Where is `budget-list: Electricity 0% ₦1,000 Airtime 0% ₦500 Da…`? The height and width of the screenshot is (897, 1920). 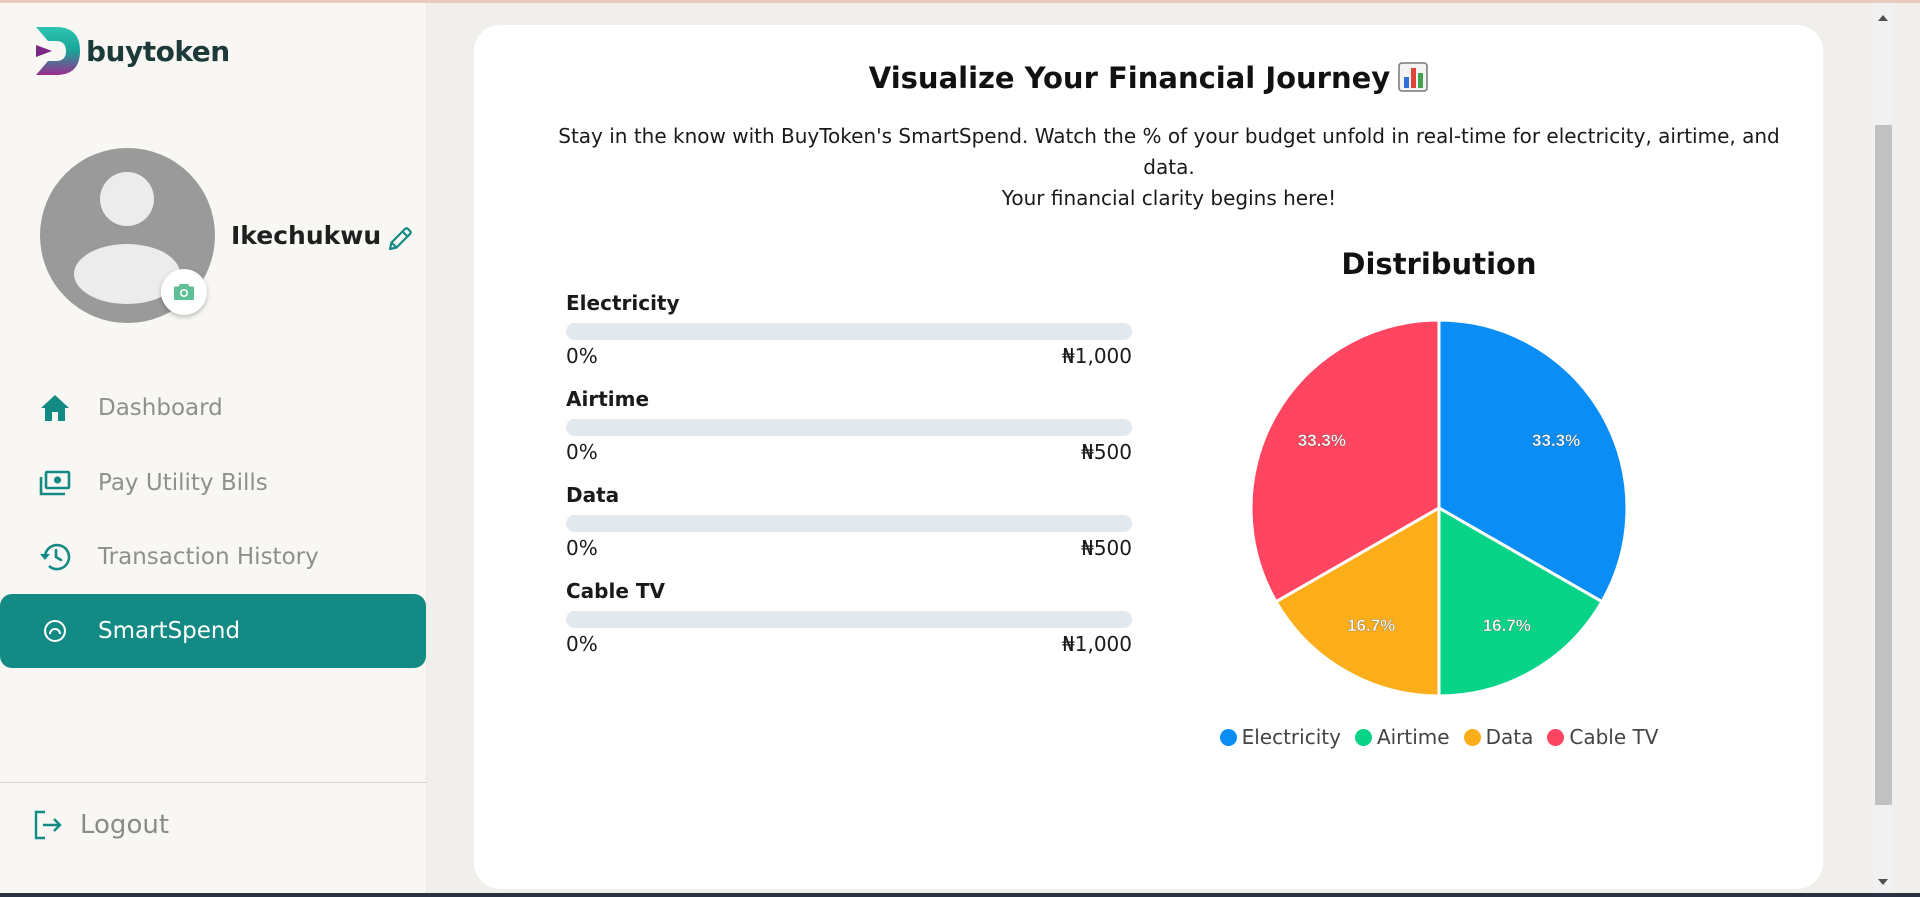
budget-list: Electricity 0% ₦1,000 Airtime 0% ₦500 Da… is located at coordinates (849, 483).